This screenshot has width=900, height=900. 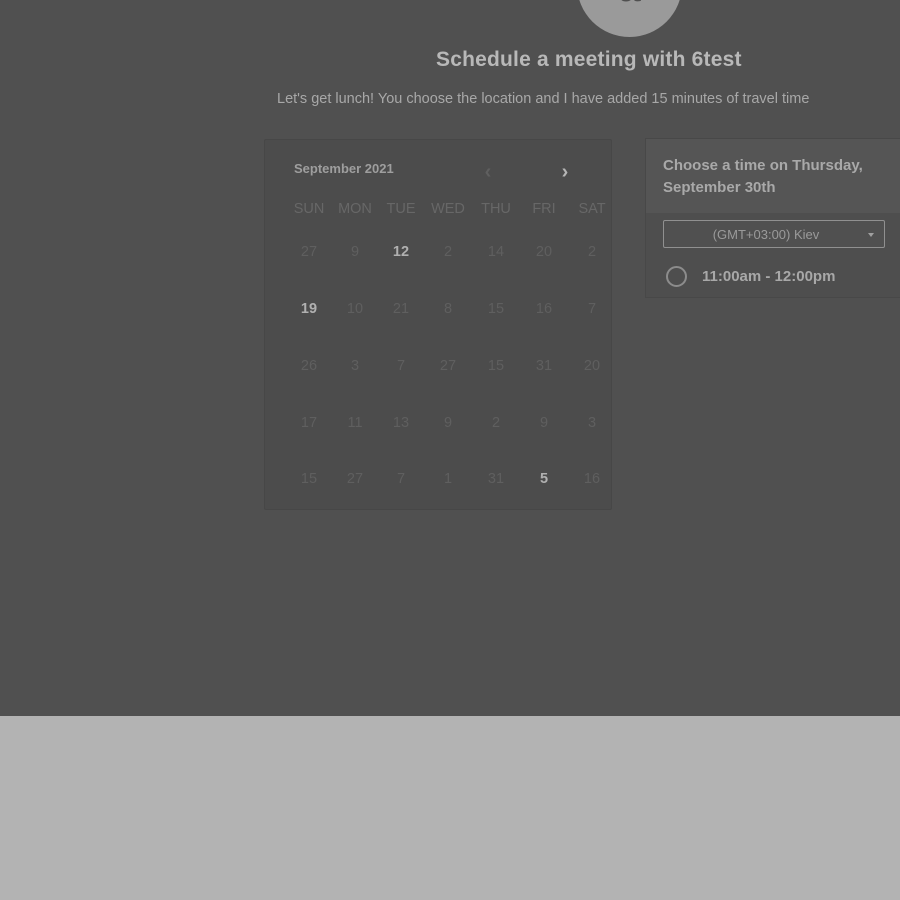 I want to click on calendar-day: 13, so click(x=401, y=423).